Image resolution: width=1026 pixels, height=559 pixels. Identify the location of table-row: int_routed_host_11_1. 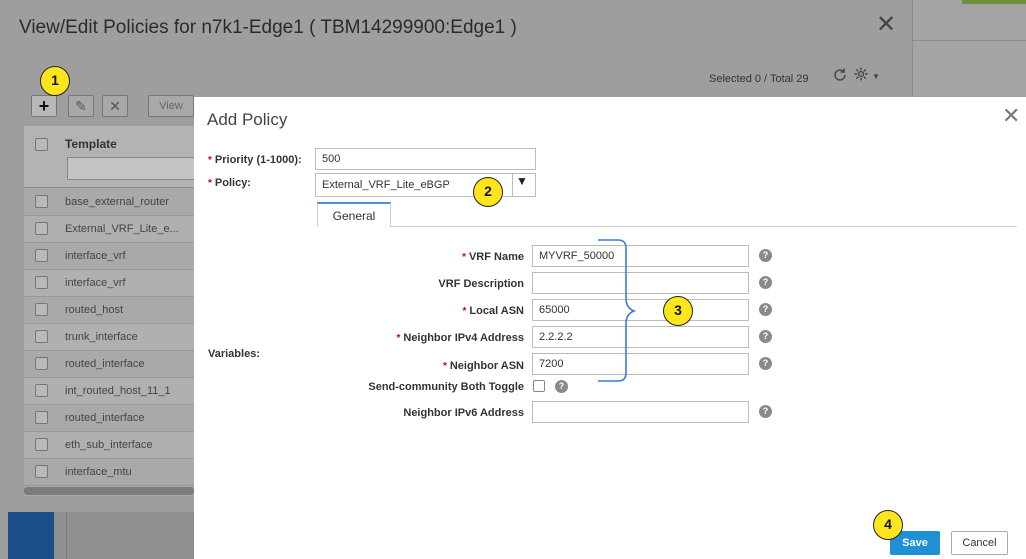
(109, 391).